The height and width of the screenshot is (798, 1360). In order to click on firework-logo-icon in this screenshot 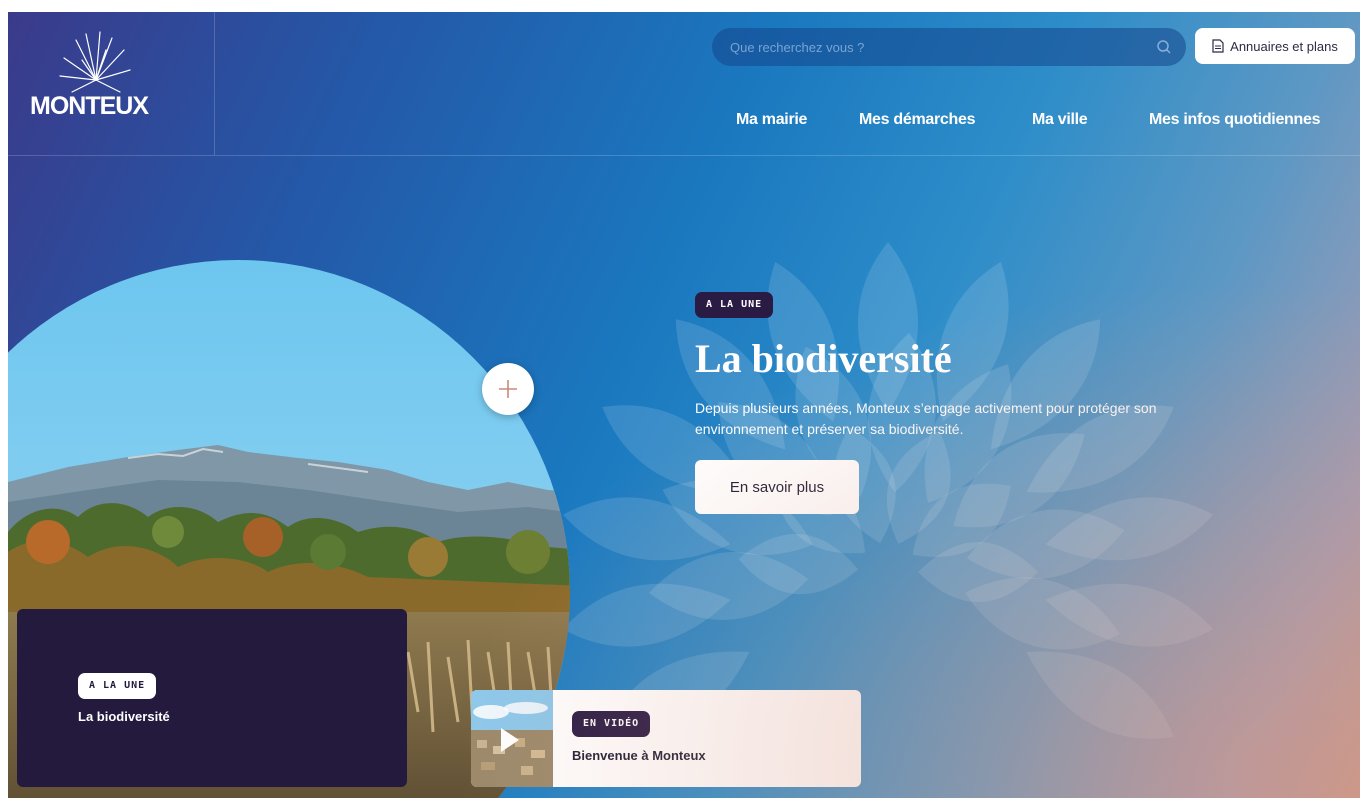, I will do `click(95, 62)`.